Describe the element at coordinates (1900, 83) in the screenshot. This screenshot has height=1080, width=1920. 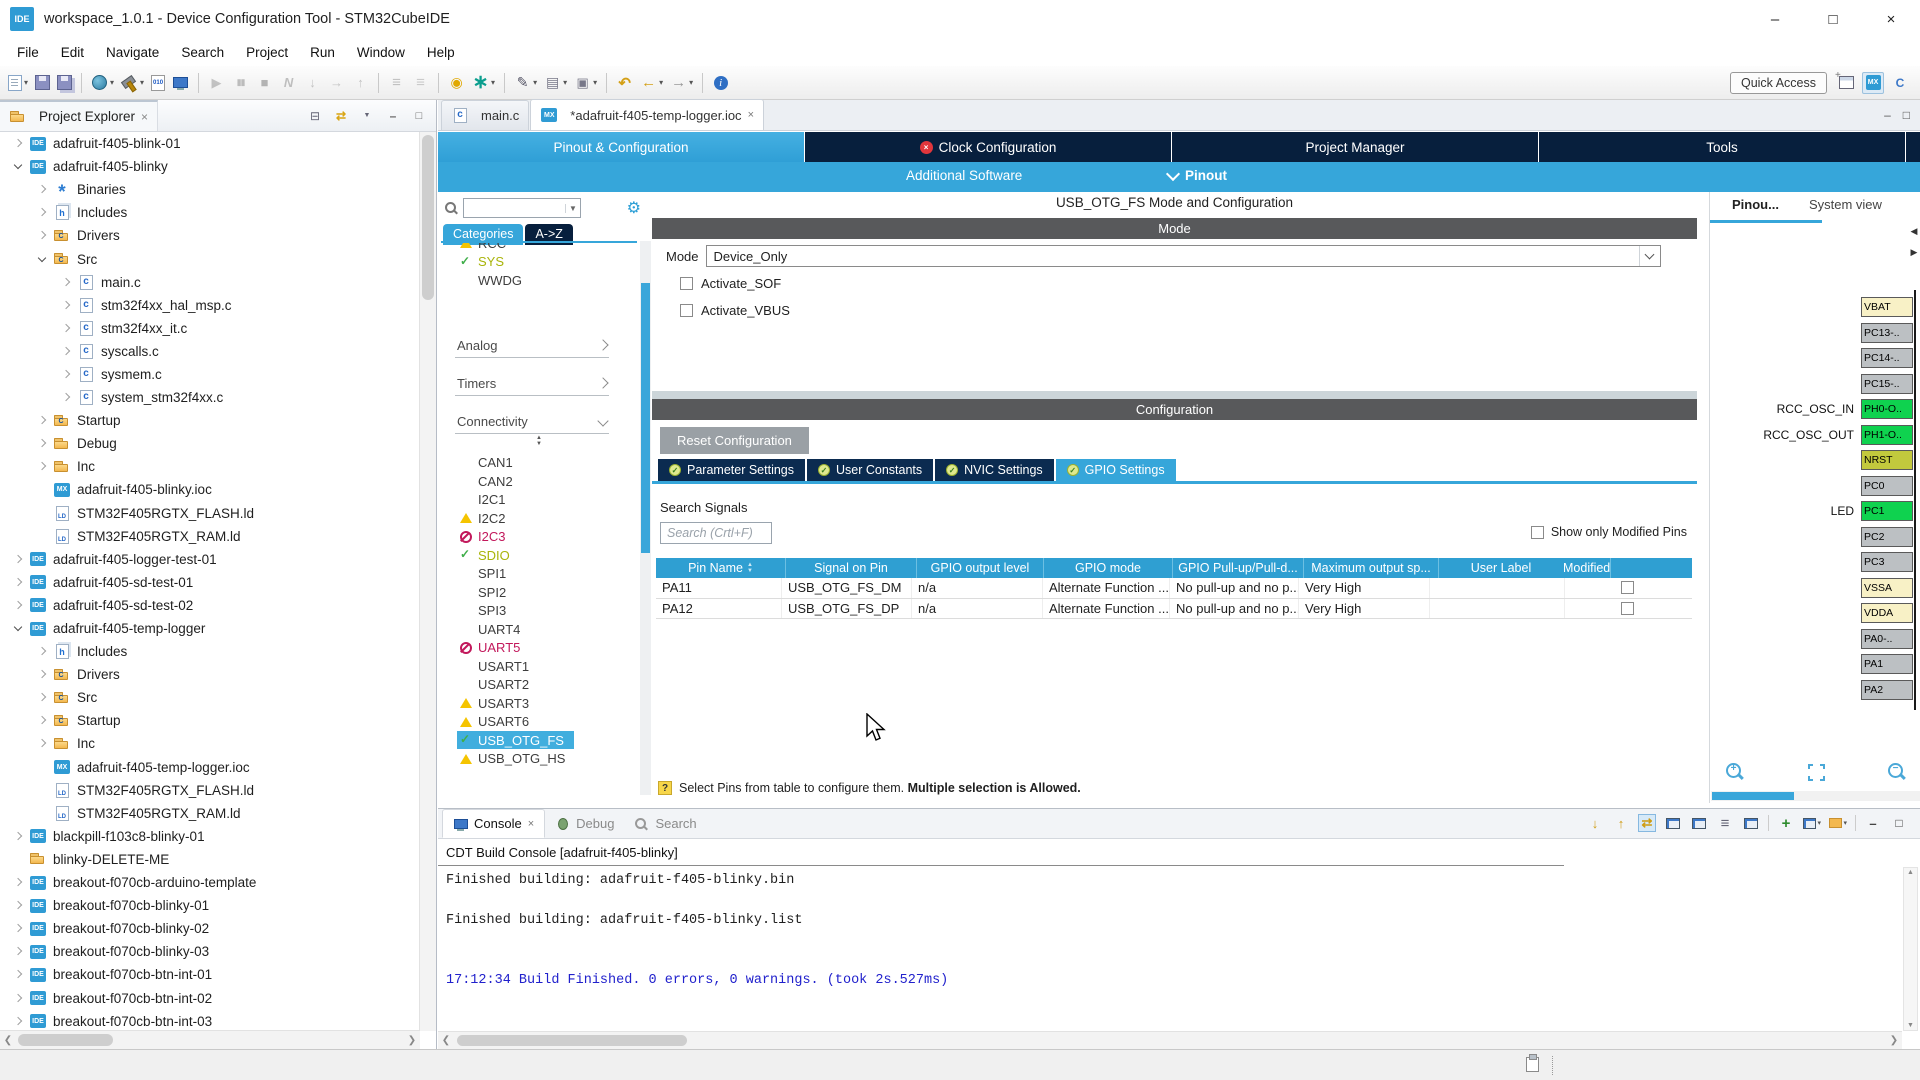
I see `cpp-perspective` at that location.